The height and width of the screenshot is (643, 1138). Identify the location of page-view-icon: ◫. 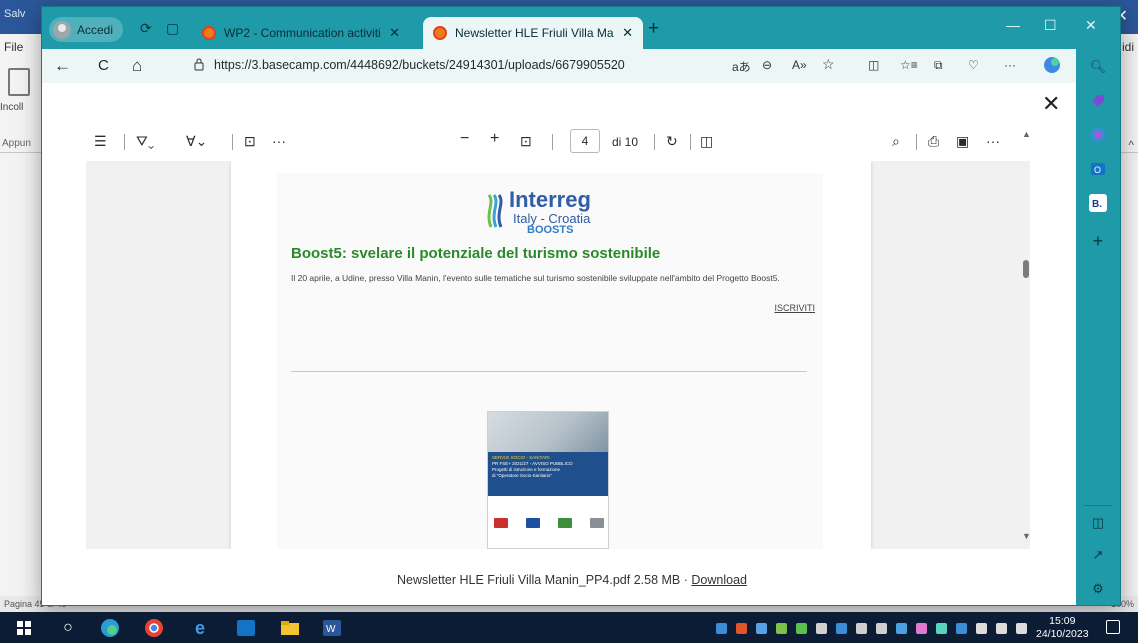
(706, 141).